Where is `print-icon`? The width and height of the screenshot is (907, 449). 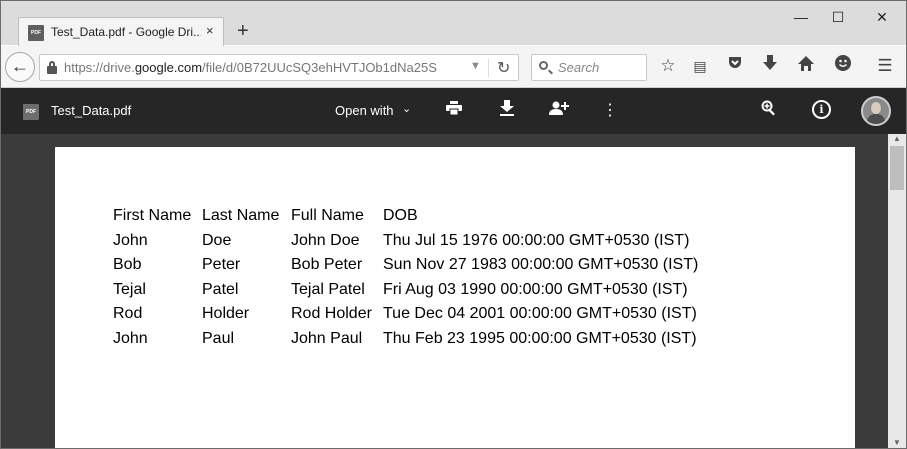 print-icon is located at coordinates (454, 111).